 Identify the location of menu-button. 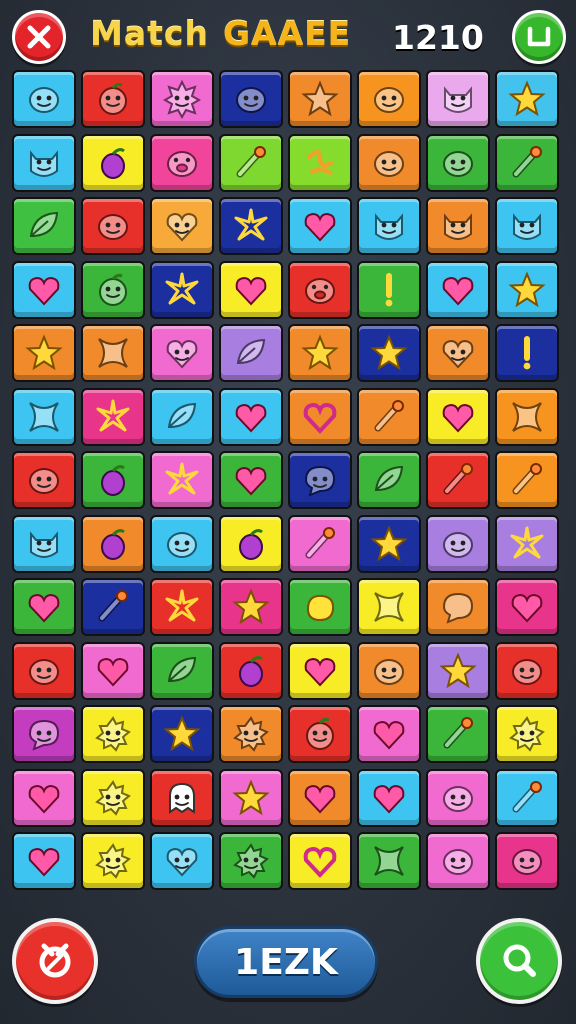
(539, 37).